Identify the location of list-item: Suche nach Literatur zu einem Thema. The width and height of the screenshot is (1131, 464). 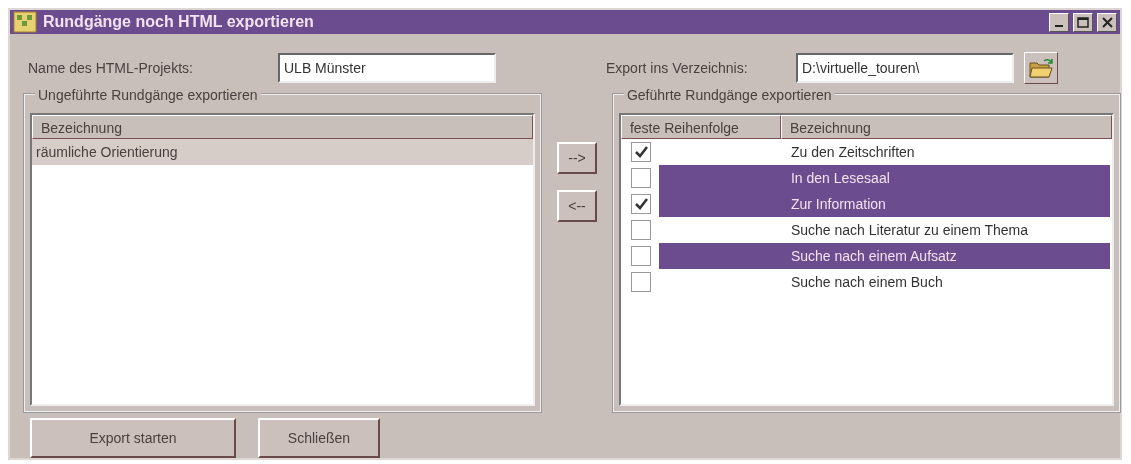
(884, 230).